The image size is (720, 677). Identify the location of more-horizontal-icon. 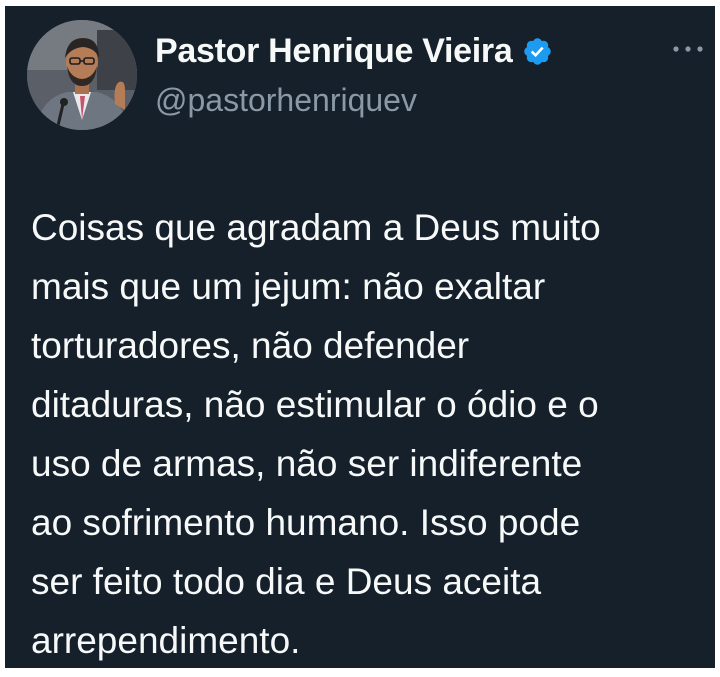
(688, 48).